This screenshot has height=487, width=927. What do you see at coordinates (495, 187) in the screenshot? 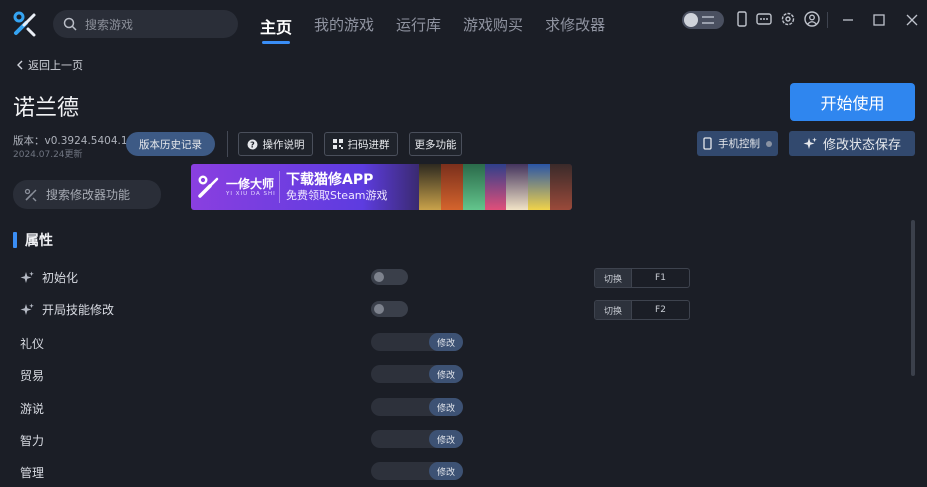
I see `banner-characters-image` at bounding box center [495, 187].